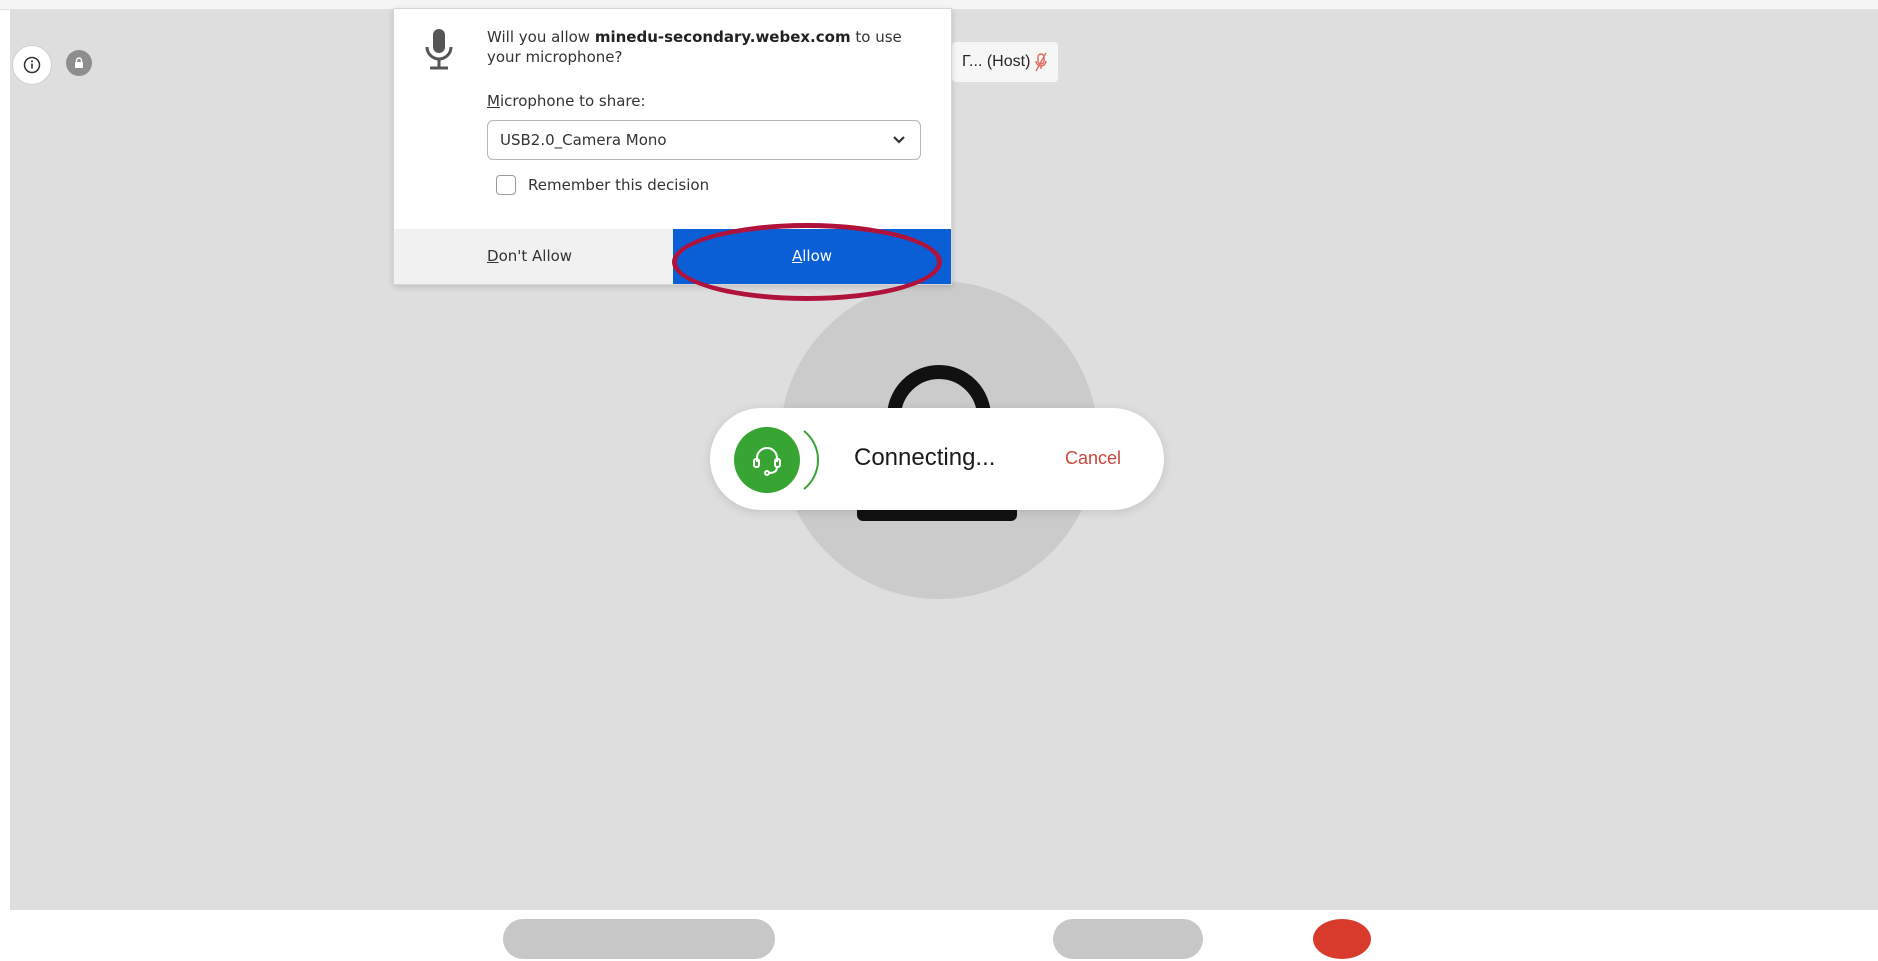 The height and width of the screenshot is (961, 1878). Describe the element at coordinates (583, 140) in the screenshot. I see `selected-device: USB2.0_Camera Mono` at that location.